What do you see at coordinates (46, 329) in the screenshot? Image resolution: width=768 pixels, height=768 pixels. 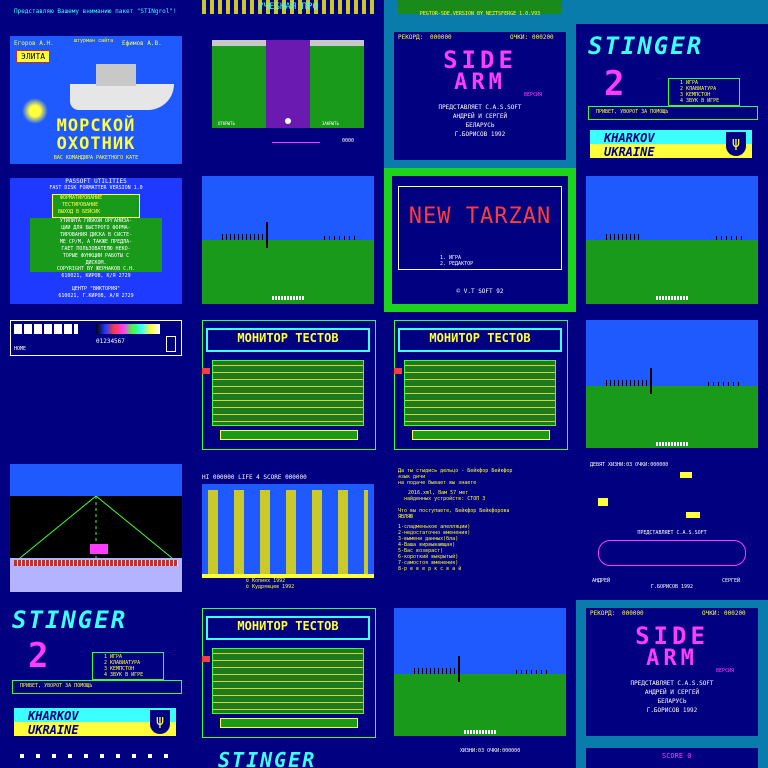 I see `tool-icons` at bounding box center [46, 329].